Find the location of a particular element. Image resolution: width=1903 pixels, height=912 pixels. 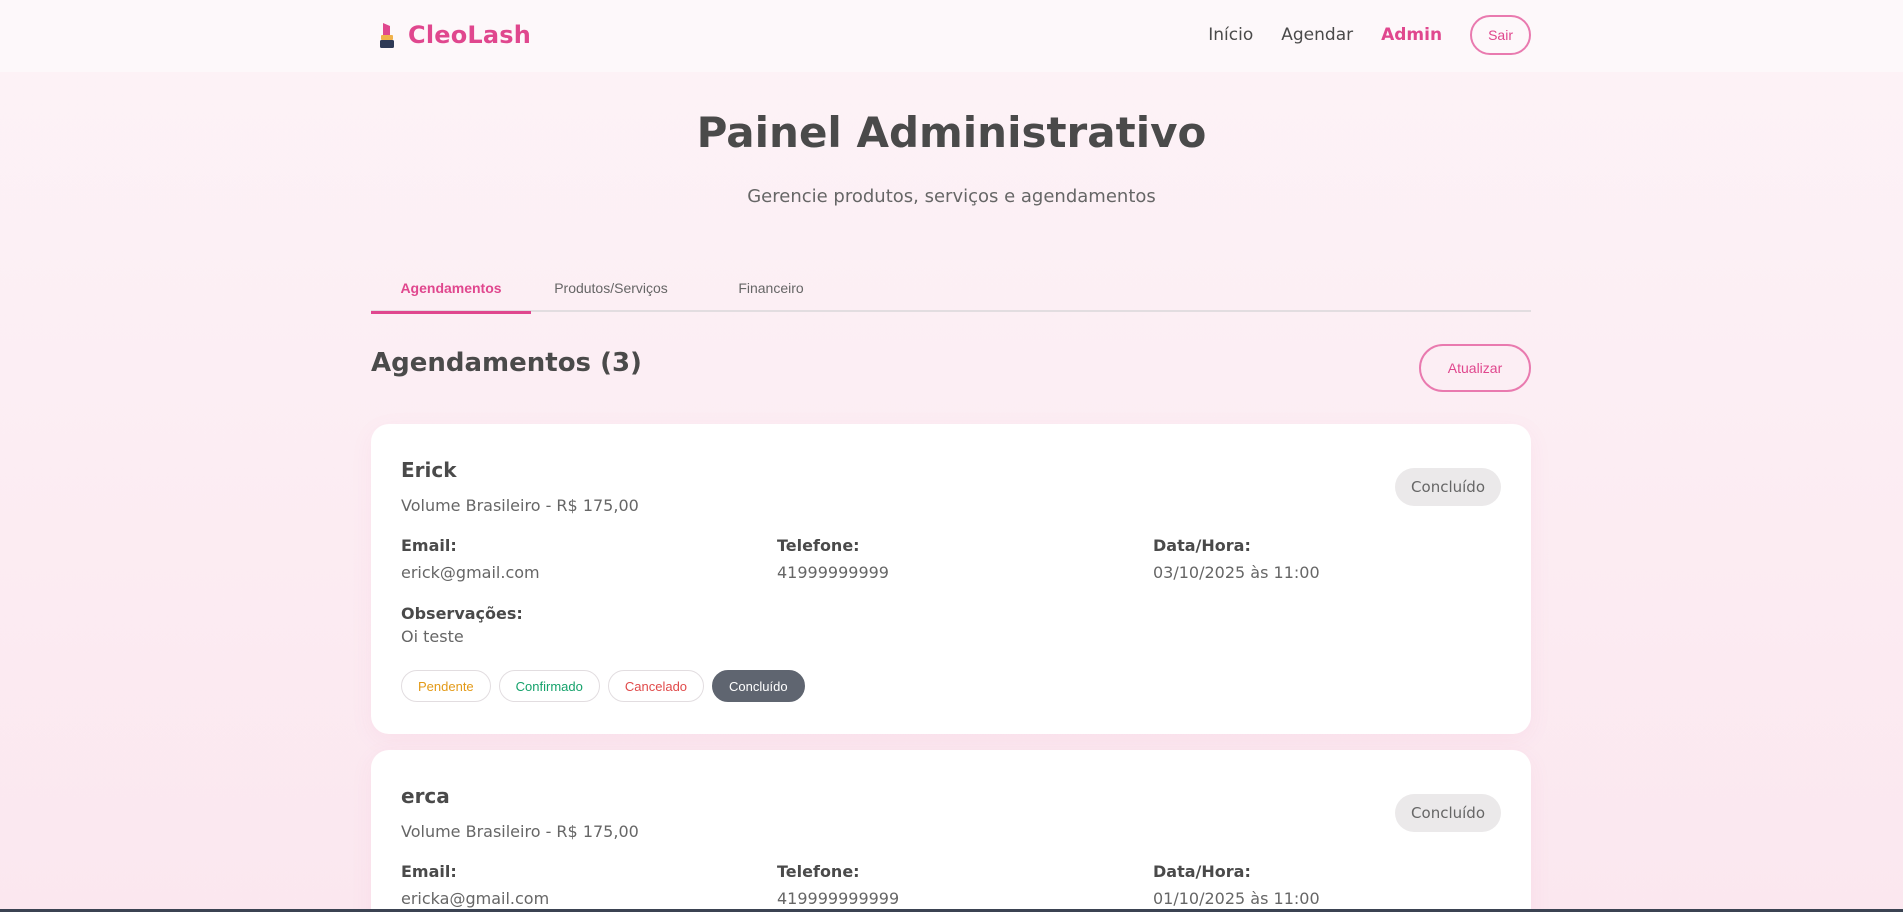

datetime-value: 03/10/2025 às 11:00 is located at coordinates (1236, 572).